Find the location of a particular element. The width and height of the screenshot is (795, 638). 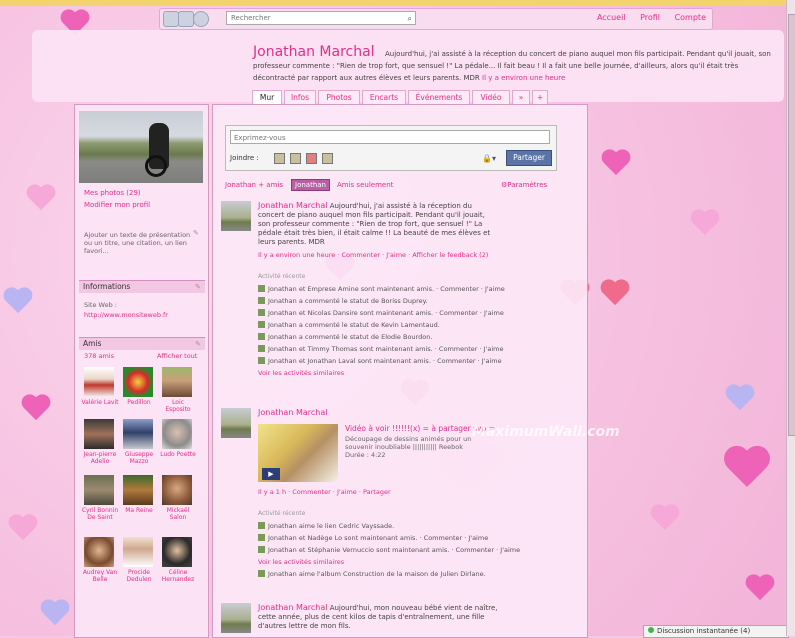

friend-name: Cyril Bonnin De Saint is located at coordinates (100, 514).